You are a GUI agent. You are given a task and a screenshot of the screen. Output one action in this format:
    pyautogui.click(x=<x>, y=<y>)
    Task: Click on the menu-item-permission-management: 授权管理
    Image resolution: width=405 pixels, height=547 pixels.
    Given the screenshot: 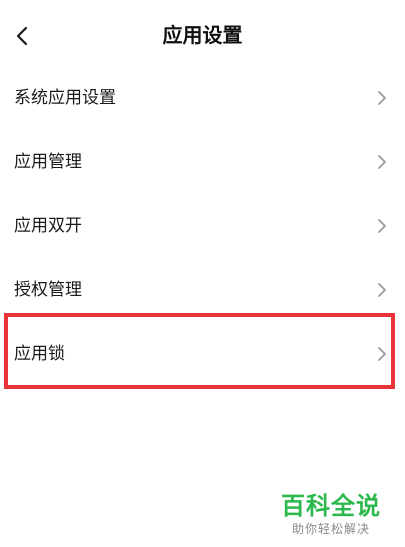 What is the action you would take?
    pyautogui.click(x=202, y=290)
    